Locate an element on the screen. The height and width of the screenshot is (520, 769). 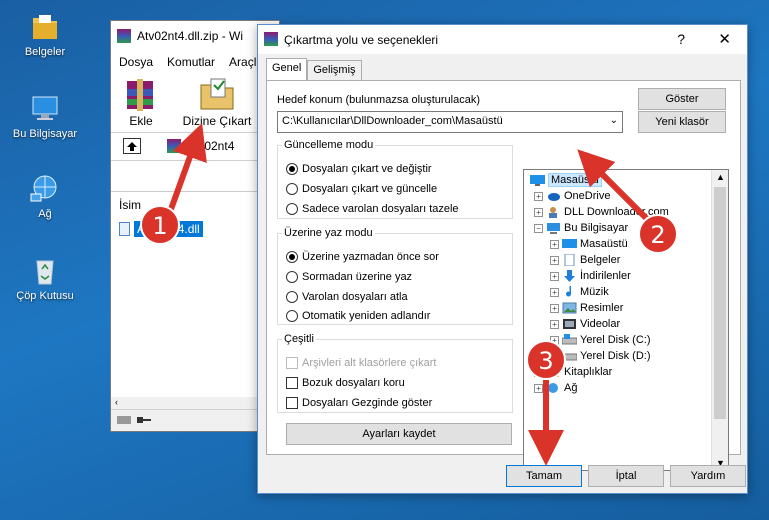
annotation-badge-3: 3 is located at coordinates (546, 360).